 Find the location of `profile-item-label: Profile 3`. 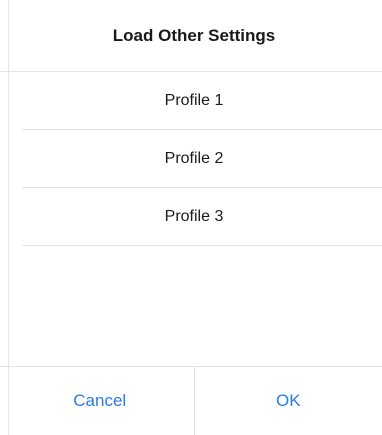

profile-item-label: Profile 3 is located at coordinates (194, 216).